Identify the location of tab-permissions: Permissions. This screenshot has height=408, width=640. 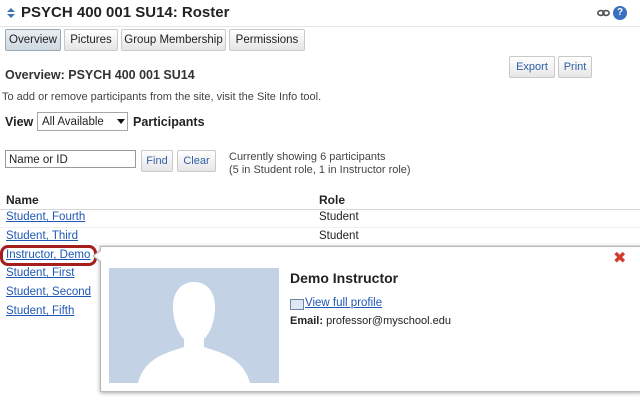
(267, 40).